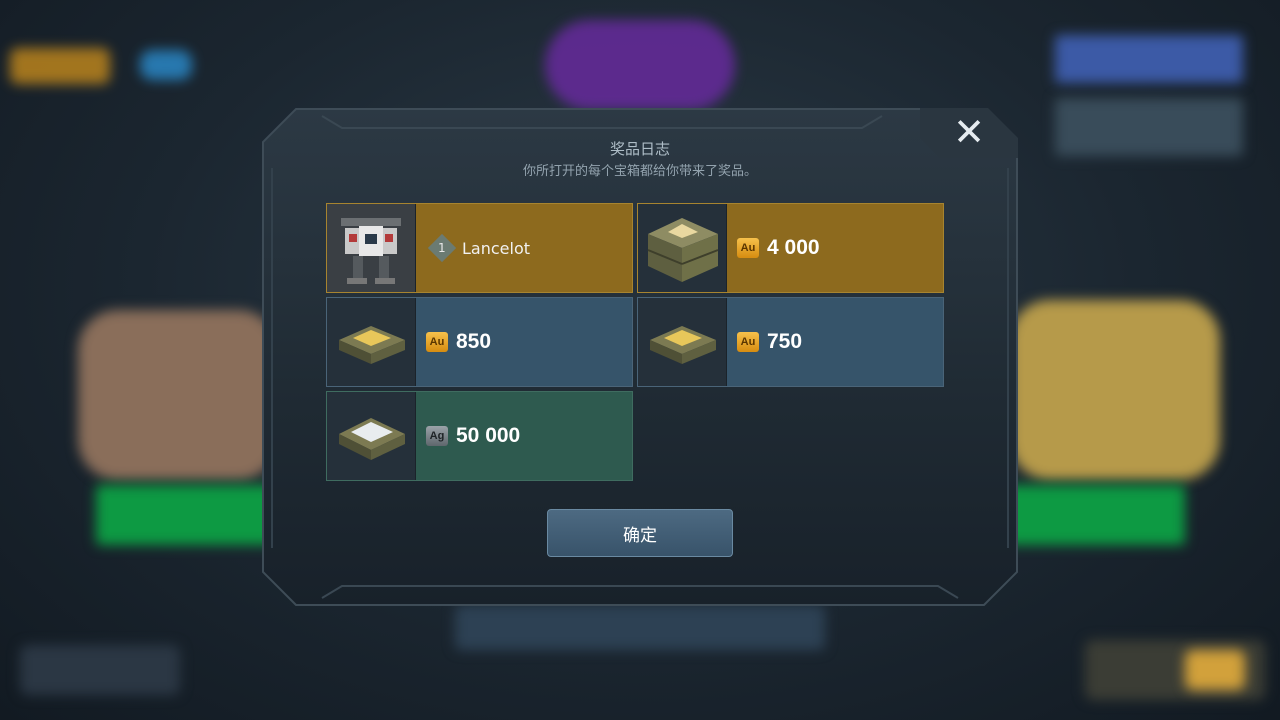 The image size is (1280, 720). I want to click on background-ticket-icon, so click(1215, 670).